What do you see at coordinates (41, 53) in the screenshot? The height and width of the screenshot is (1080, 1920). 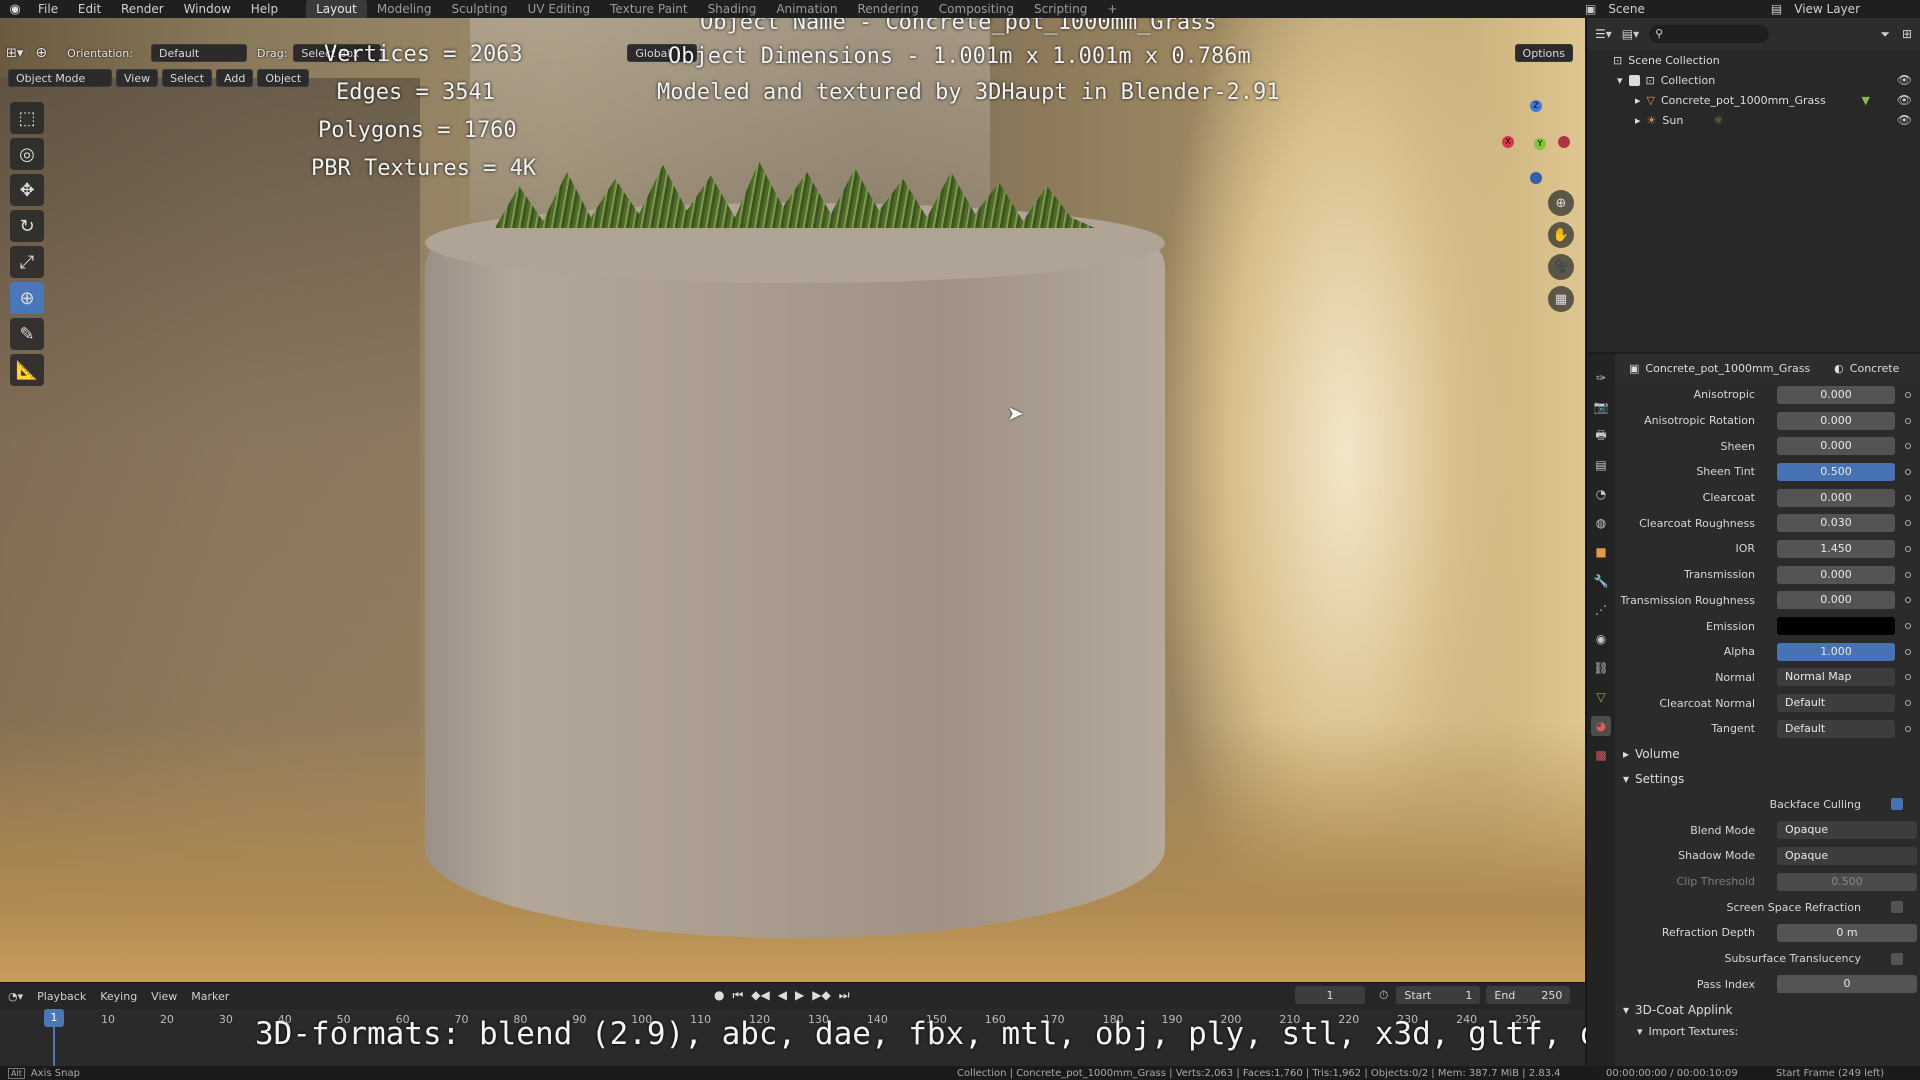 I see `transform-gizmo-icon: ⊕` at bounding box center [41, 53].